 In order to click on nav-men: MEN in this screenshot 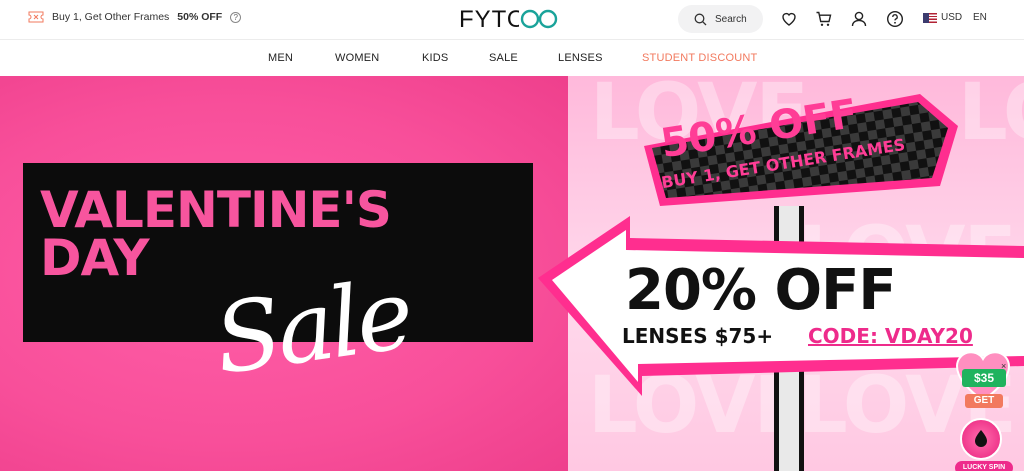, I will do `click(280, 58)`.